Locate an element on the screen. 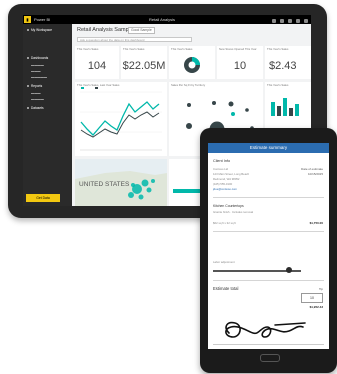  kpi-value: 104 is located at coordinates (97, 66).